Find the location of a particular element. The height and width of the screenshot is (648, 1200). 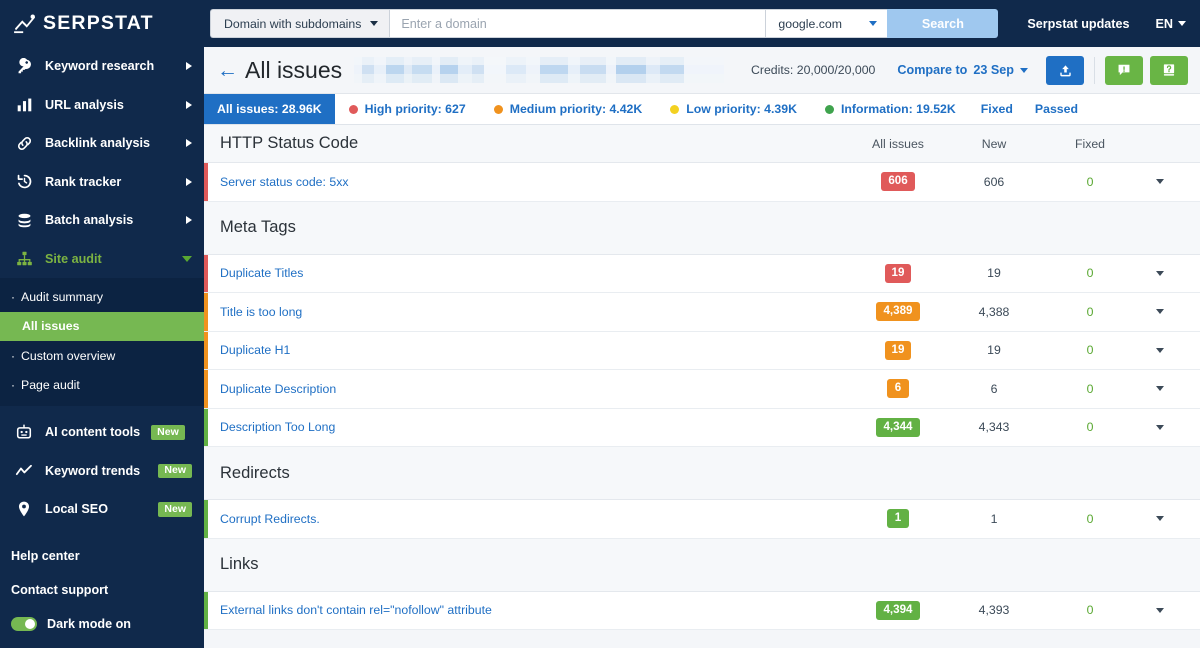

export-button is located at coordinates (1065, 70).